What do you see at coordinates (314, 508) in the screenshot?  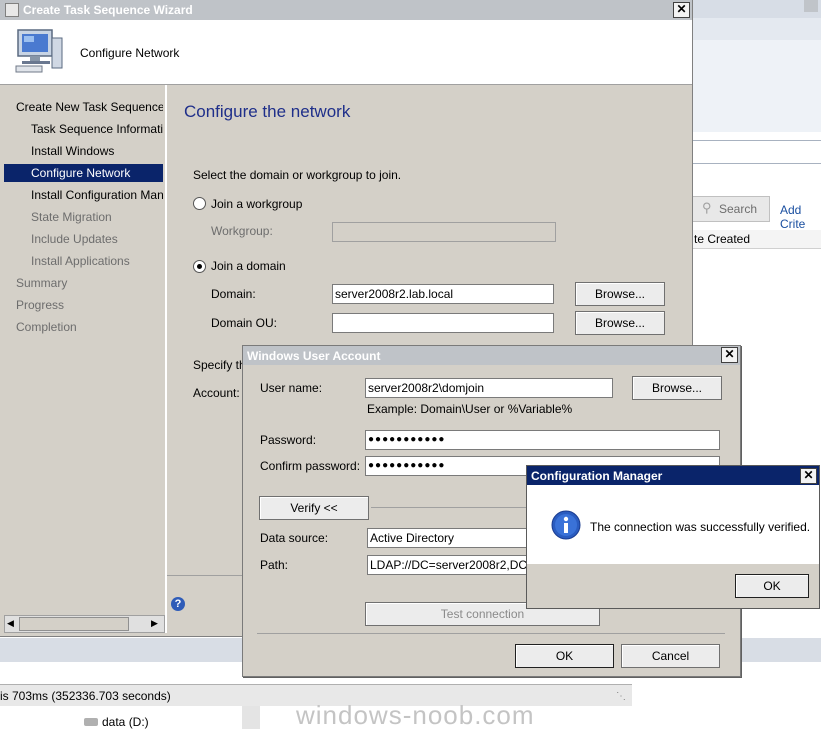 I see `verify-button: Verify <<` at bounding box center [314, 508].